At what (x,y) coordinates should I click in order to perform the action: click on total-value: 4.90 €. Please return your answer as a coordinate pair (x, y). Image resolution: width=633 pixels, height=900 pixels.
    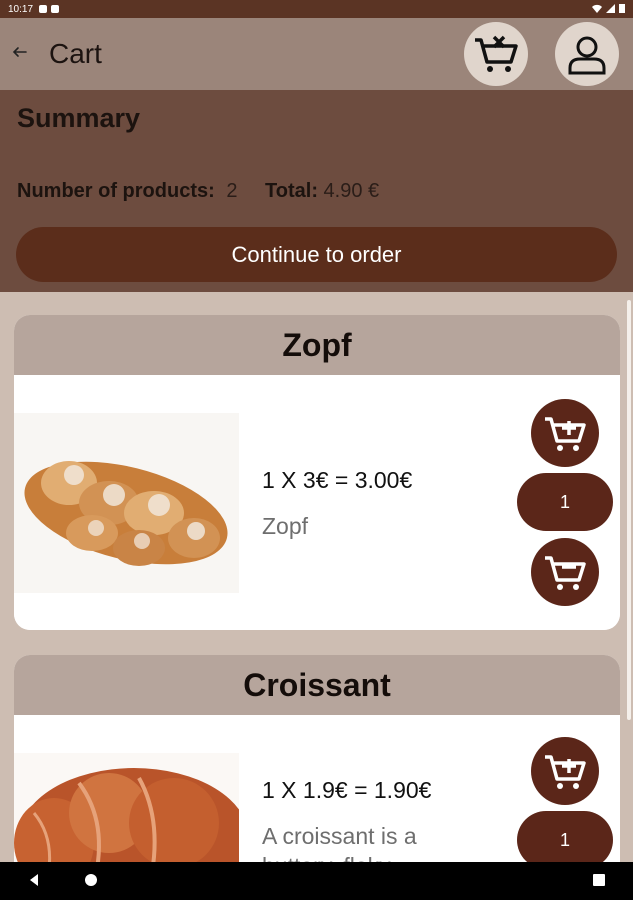
    Looking at the image, I should click on (351, 191).